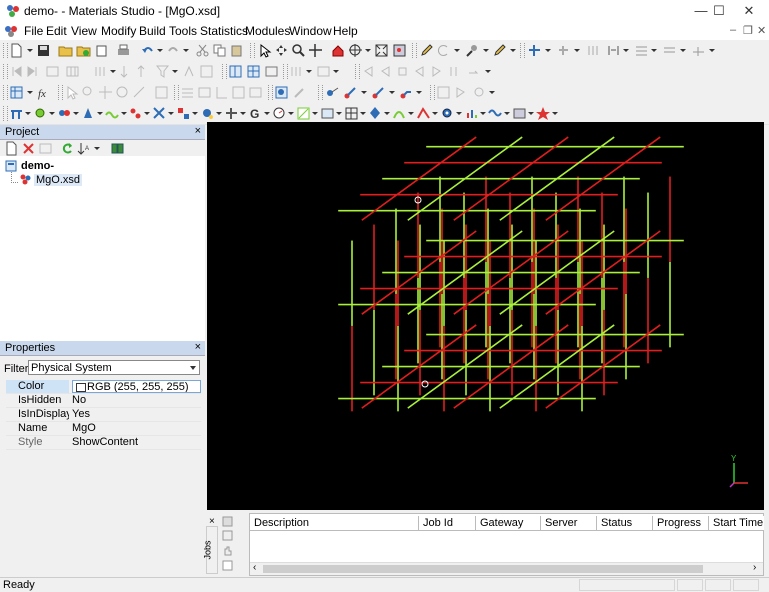 The image size is (769, 592). Describe the element at coordinates (281, 50) in the screenshot. I see `rotate-icon` at that location.